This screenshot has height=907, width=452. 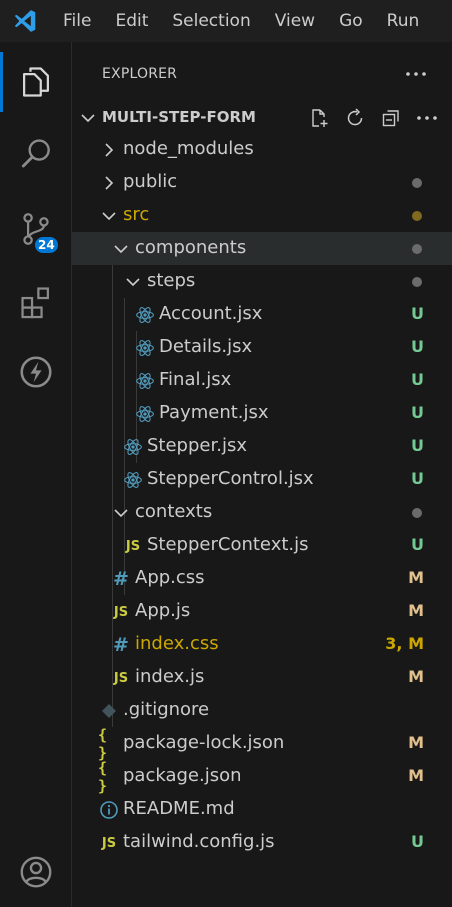 What do you see at coordinates (163, 610) in the screenshot?
I see `tree-item-label: App.js` at bounding box center [163, 610].